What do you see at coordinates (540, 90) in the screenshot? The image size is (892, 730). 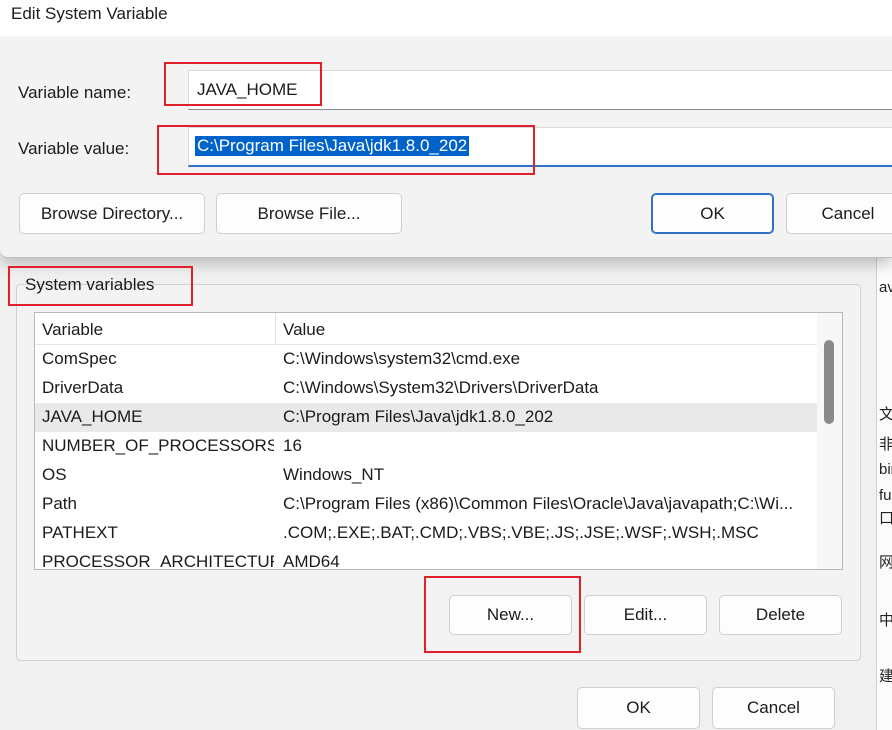 I see `variable-name-field: JAVA_HOME` at bounding box center [540, 90].